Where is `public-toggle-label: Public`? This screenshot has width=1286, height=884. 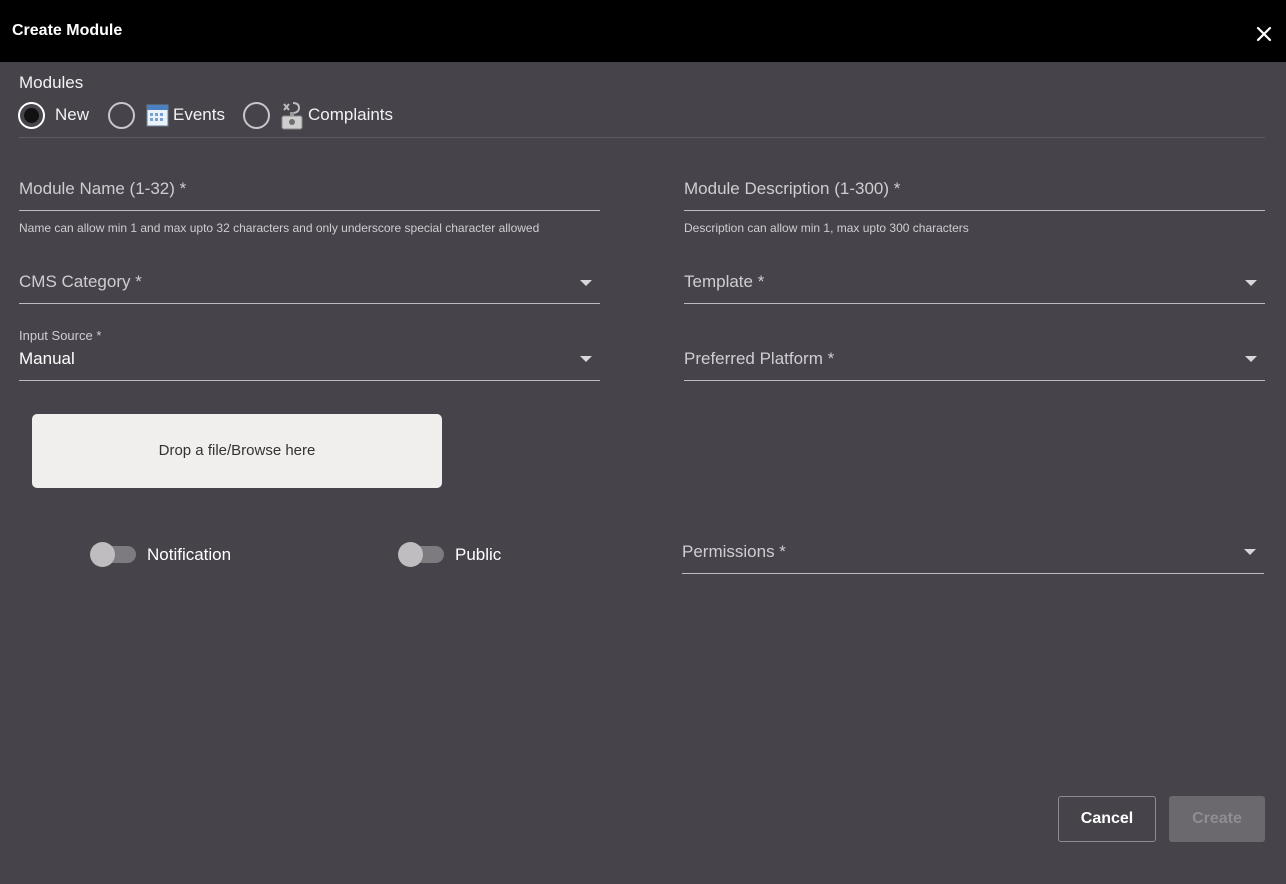
public-toggle-label: Public is located at coordinates (478, 554).